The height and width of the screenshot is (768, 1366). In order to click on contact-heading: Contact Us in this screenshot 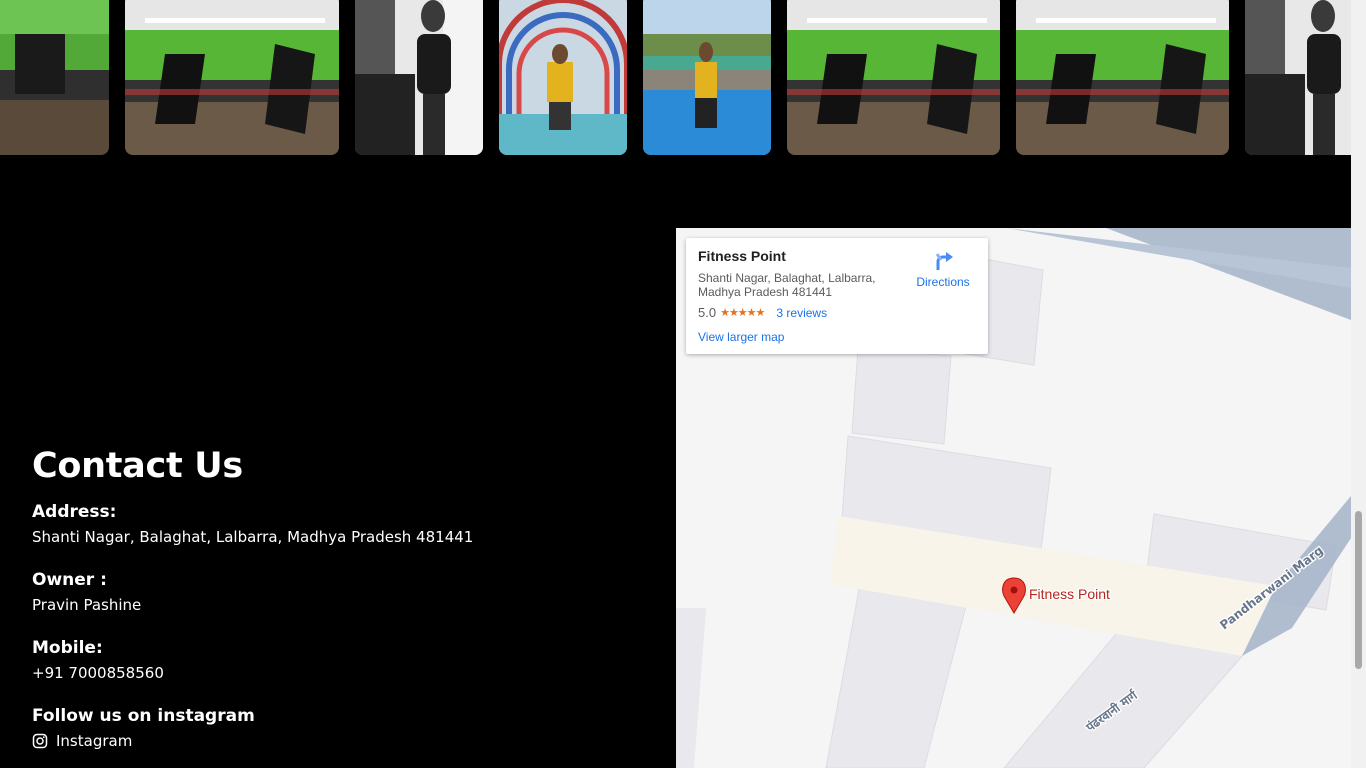, I will do `click(137, 466)`.